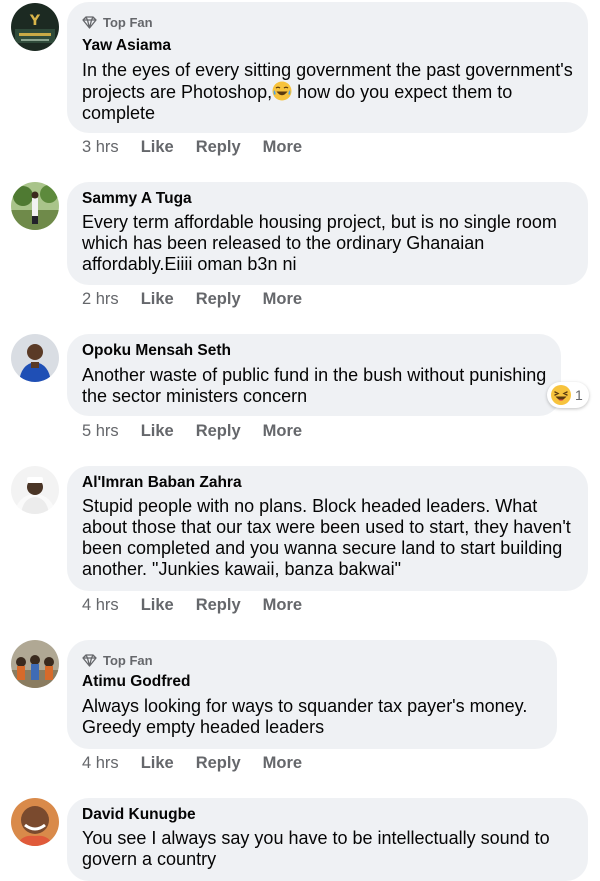 The height and width of the screenshot is (881, 600). Describe the element at coordinates (282, 91) in the screenshot. I see `crying-laughing-emoji-icon` at that location.